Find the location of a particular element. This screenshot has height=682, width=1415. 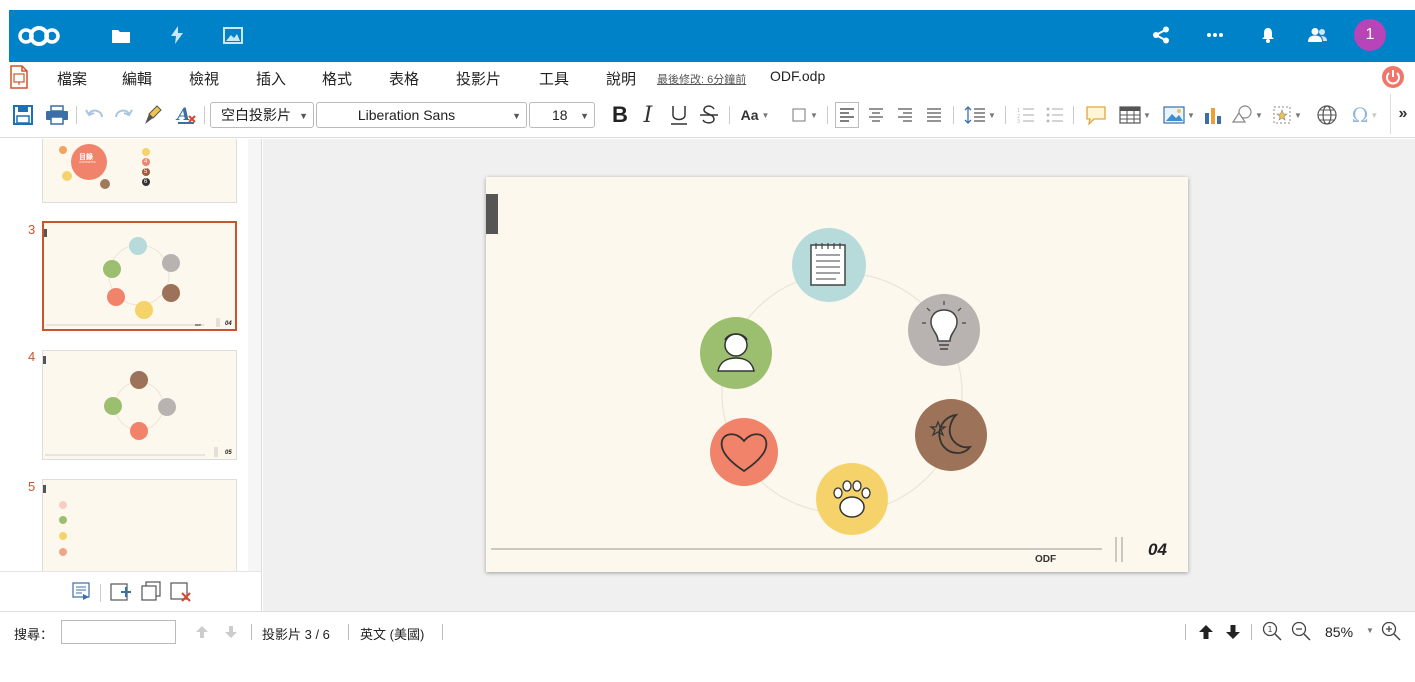

menu-tools: 工具 is located at coordinates (554, 78).